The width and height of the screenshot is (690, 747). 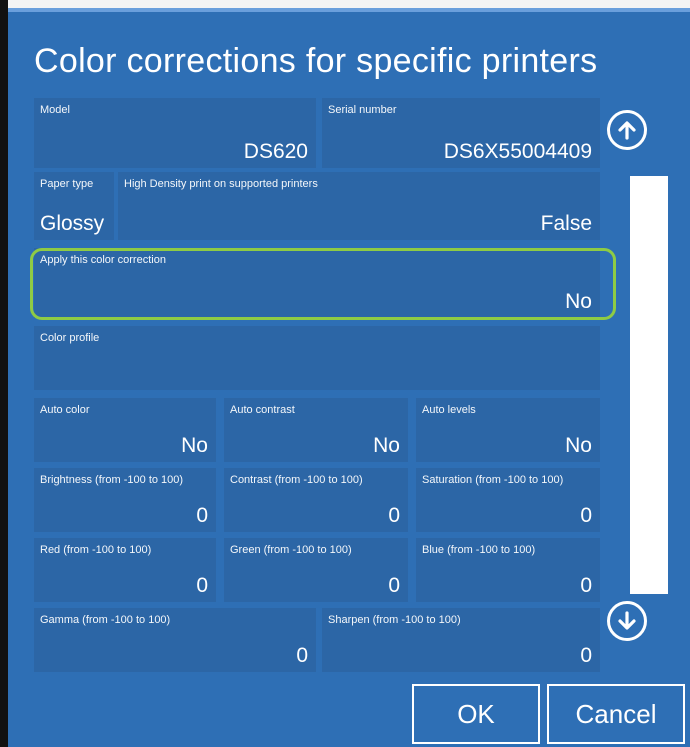 What do you see at coordinates (508, 430) in the screenshot?
I see `auto-levels-field: Auto levels No` at bounding box center [508, 430].